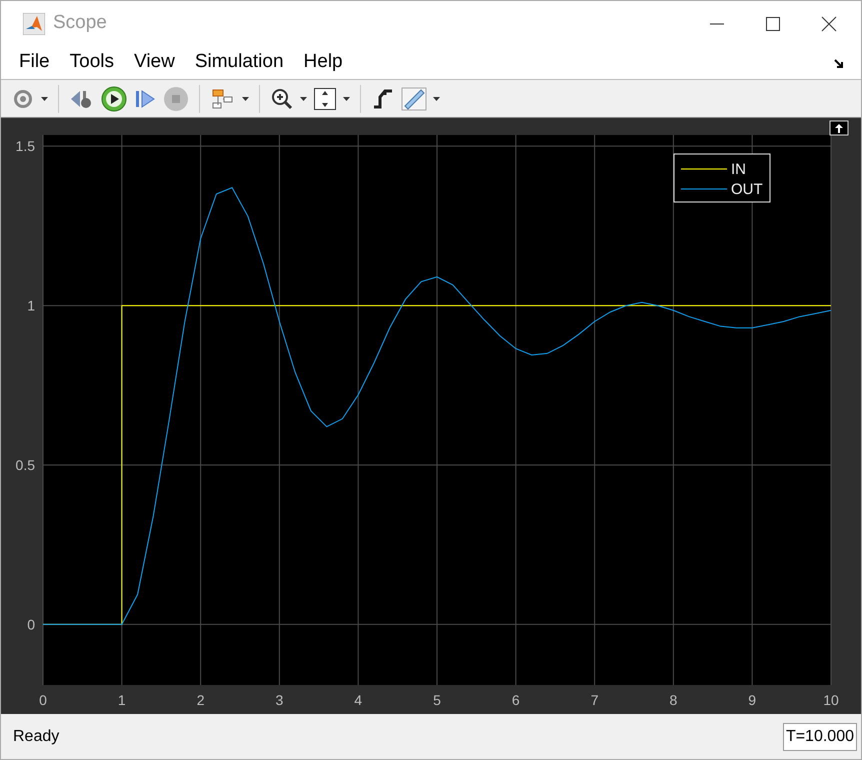 This screenshot has height=760, width=862. Describe the element at coordinates (819, 736) in the screenshot. I see `time-readout: T=10.000` at that location.